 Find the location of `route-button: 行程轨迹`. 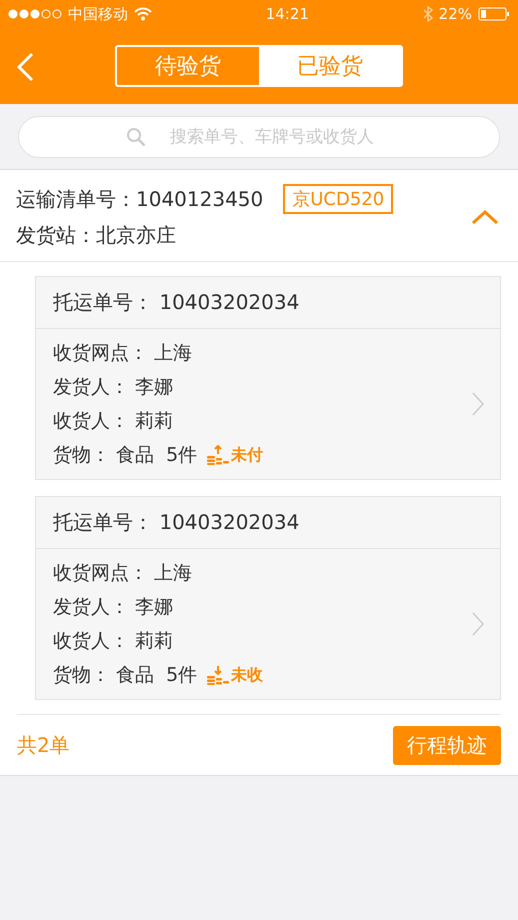

route-button: 行程轨迹 is located at coordinates (447, 745).